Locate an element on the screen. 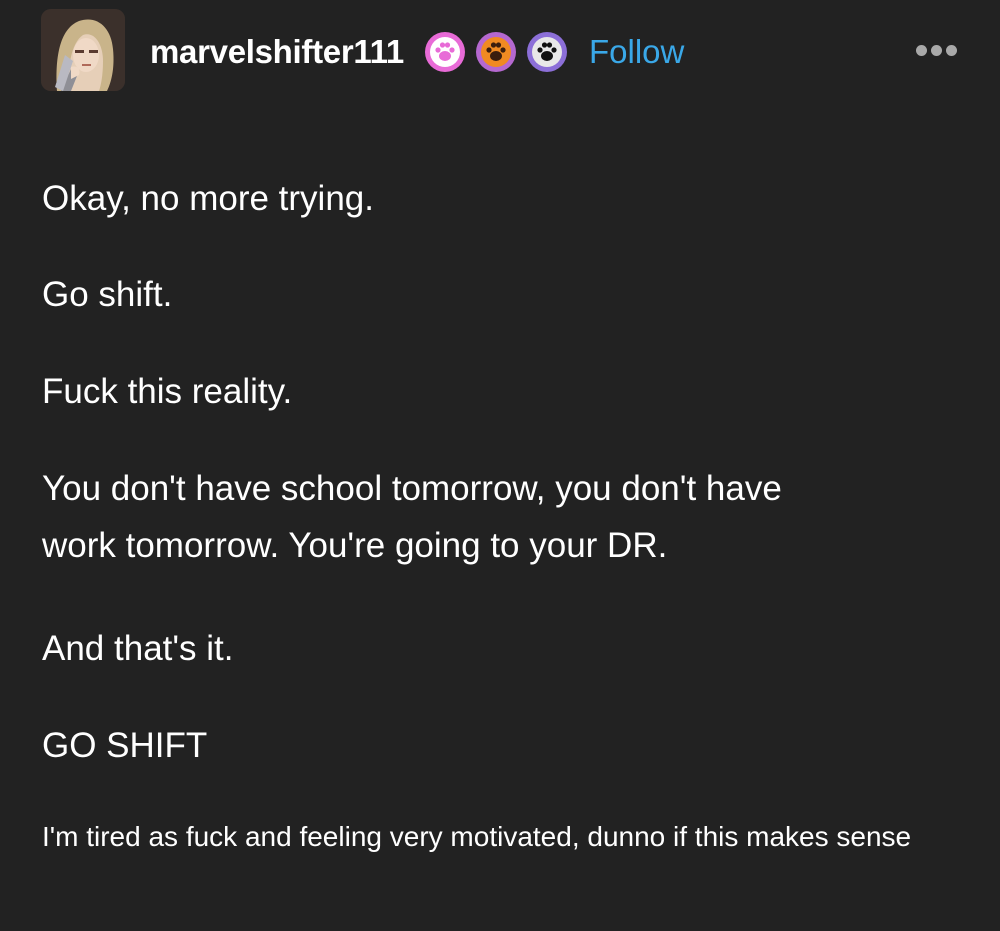 This screenshot has width=1000, height=931. post-paragraph: Go shift. is located at coordinates (107, 294).